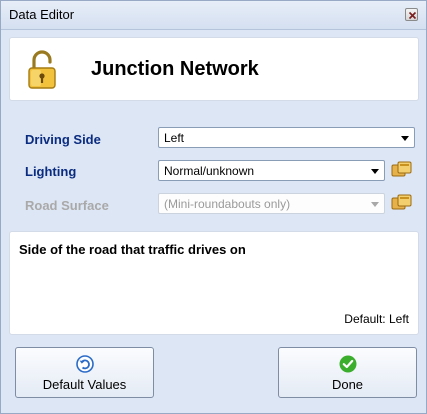 The height and width of the screenshot is (414, 427). I want to click on done-button: Done, so click(347, 372).